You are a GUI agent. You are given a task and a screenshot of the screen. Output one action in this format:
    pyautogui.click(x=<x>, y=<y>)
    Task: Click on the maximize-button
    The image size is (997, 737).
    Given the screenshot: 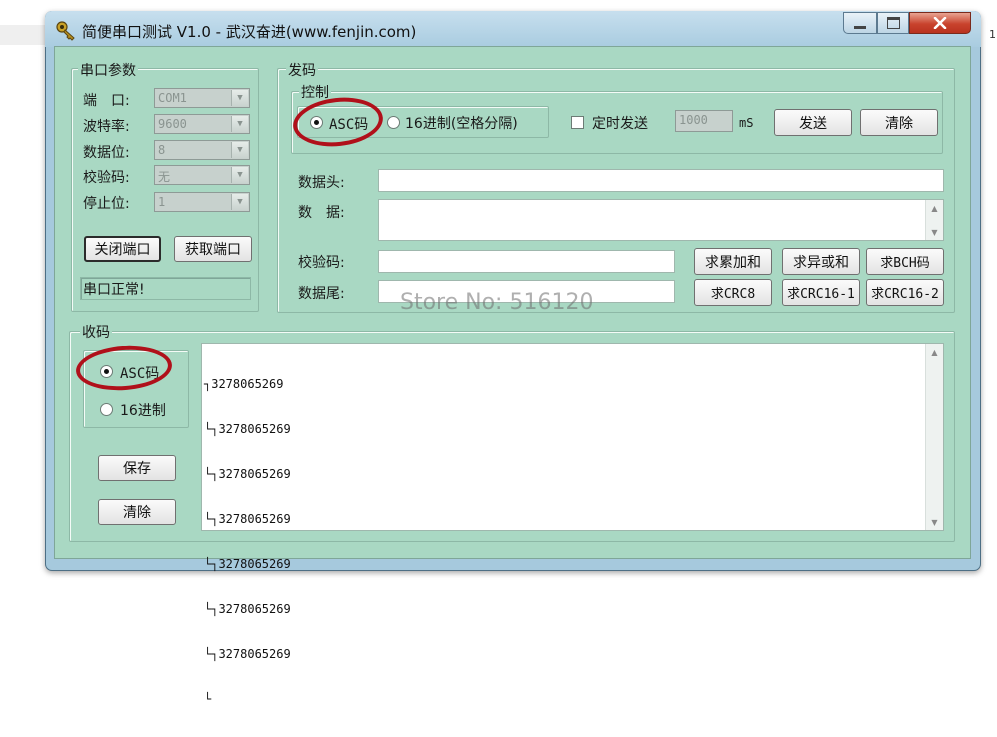 What is the action you would take?
    pyautogui.click(x=893, y=23)
    